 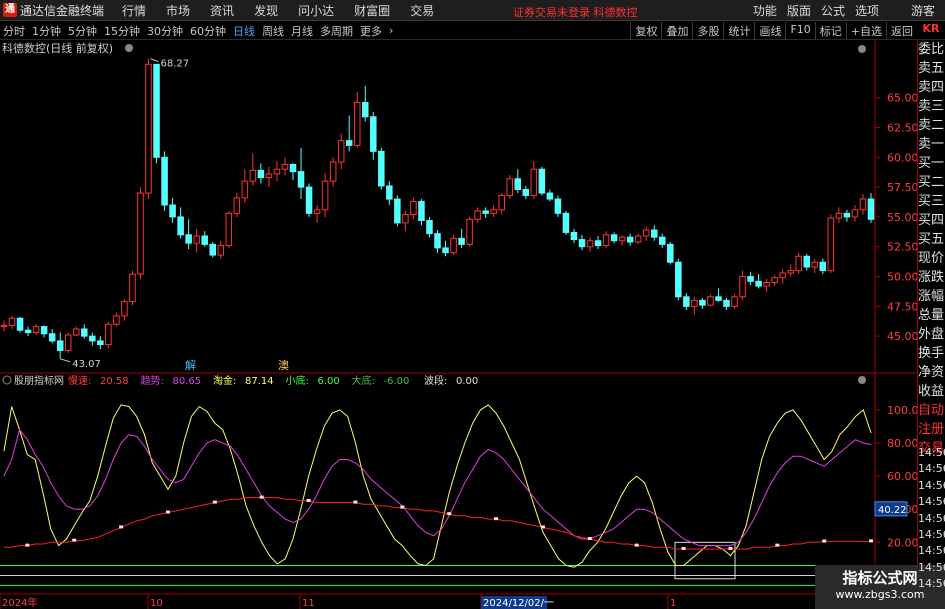 I want to click on toolbar-button: +自选, so click(x=865, y=31).